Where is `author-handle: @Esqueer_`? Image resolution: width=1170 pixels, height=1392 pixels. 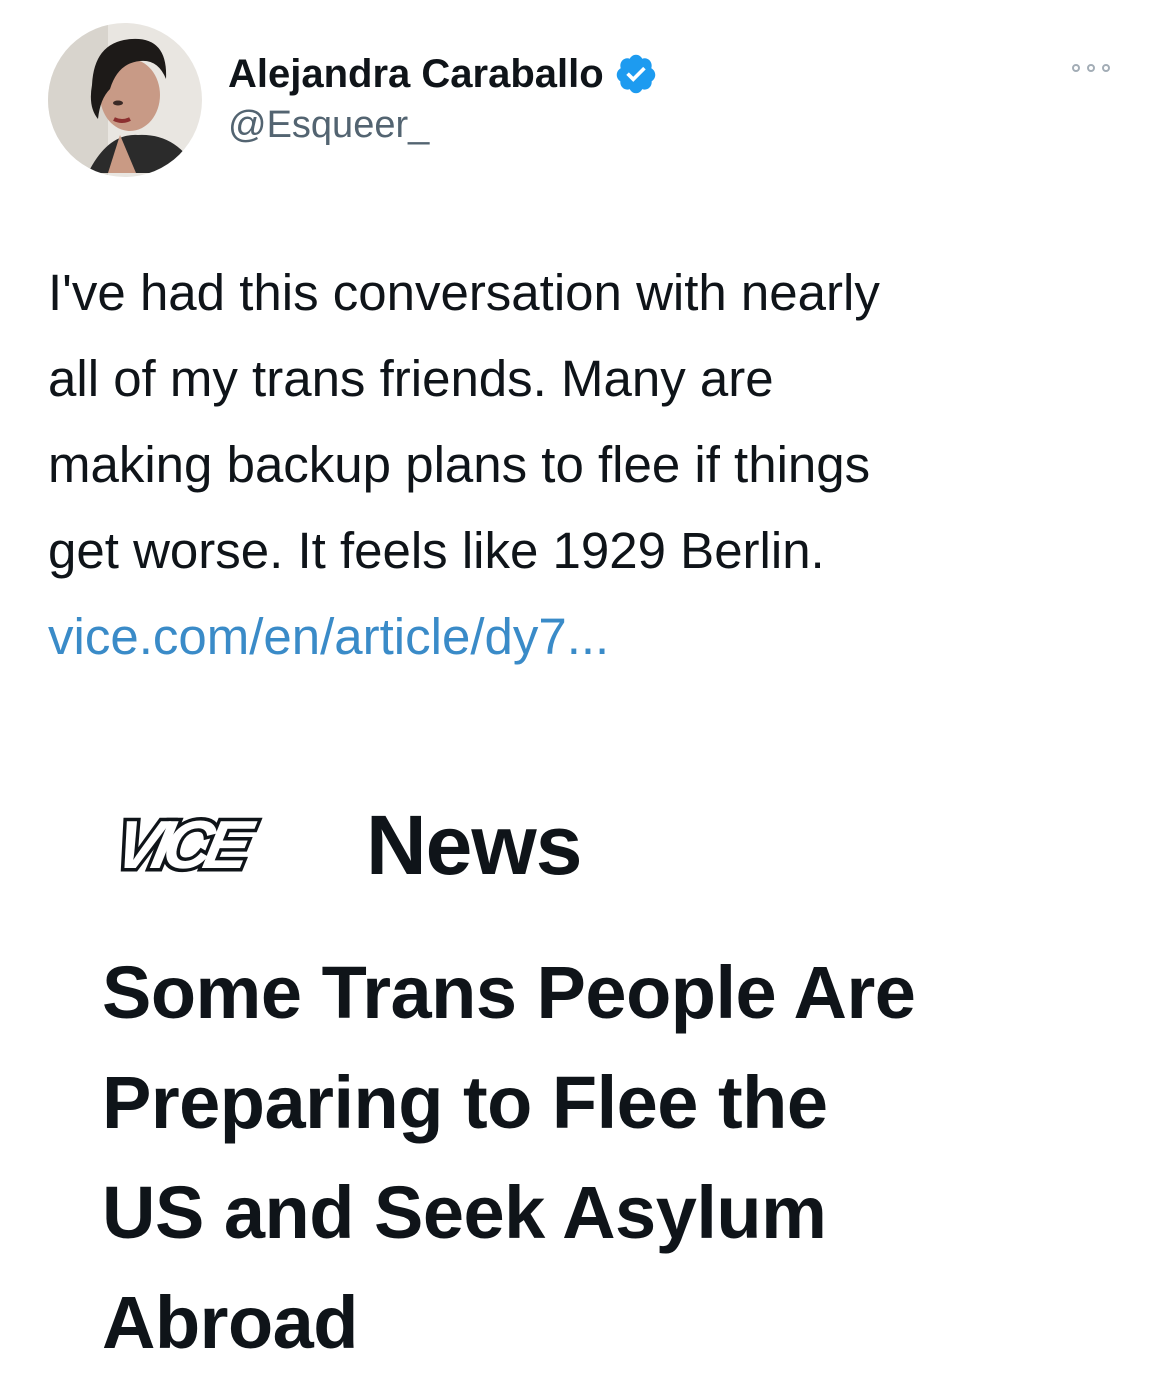
author-handle: @Esqueer_ is located at coordinates (328, 125).